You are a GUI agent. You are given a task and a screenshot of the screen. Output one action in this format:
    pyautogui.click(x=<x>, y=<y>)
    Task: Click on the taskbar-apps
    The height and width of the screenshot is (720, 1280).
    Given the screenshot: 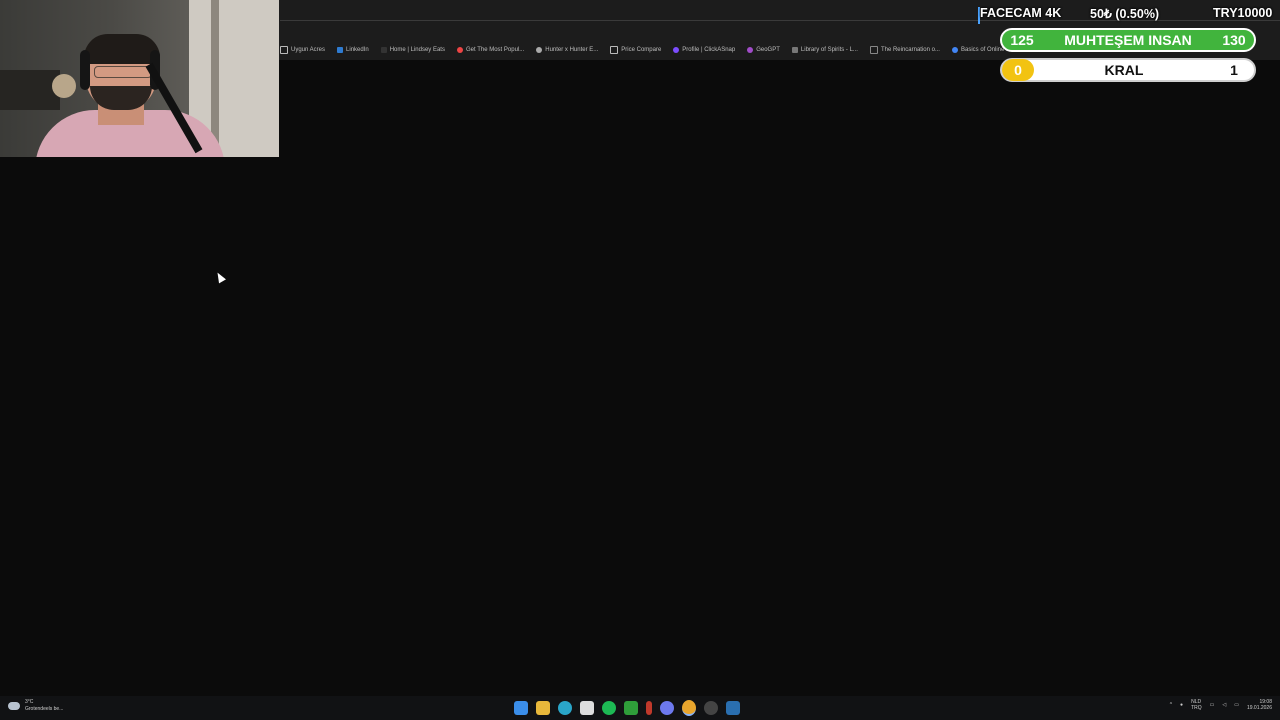 What is the action you would take?
    pyautogui.click(x=627, y=708)
    